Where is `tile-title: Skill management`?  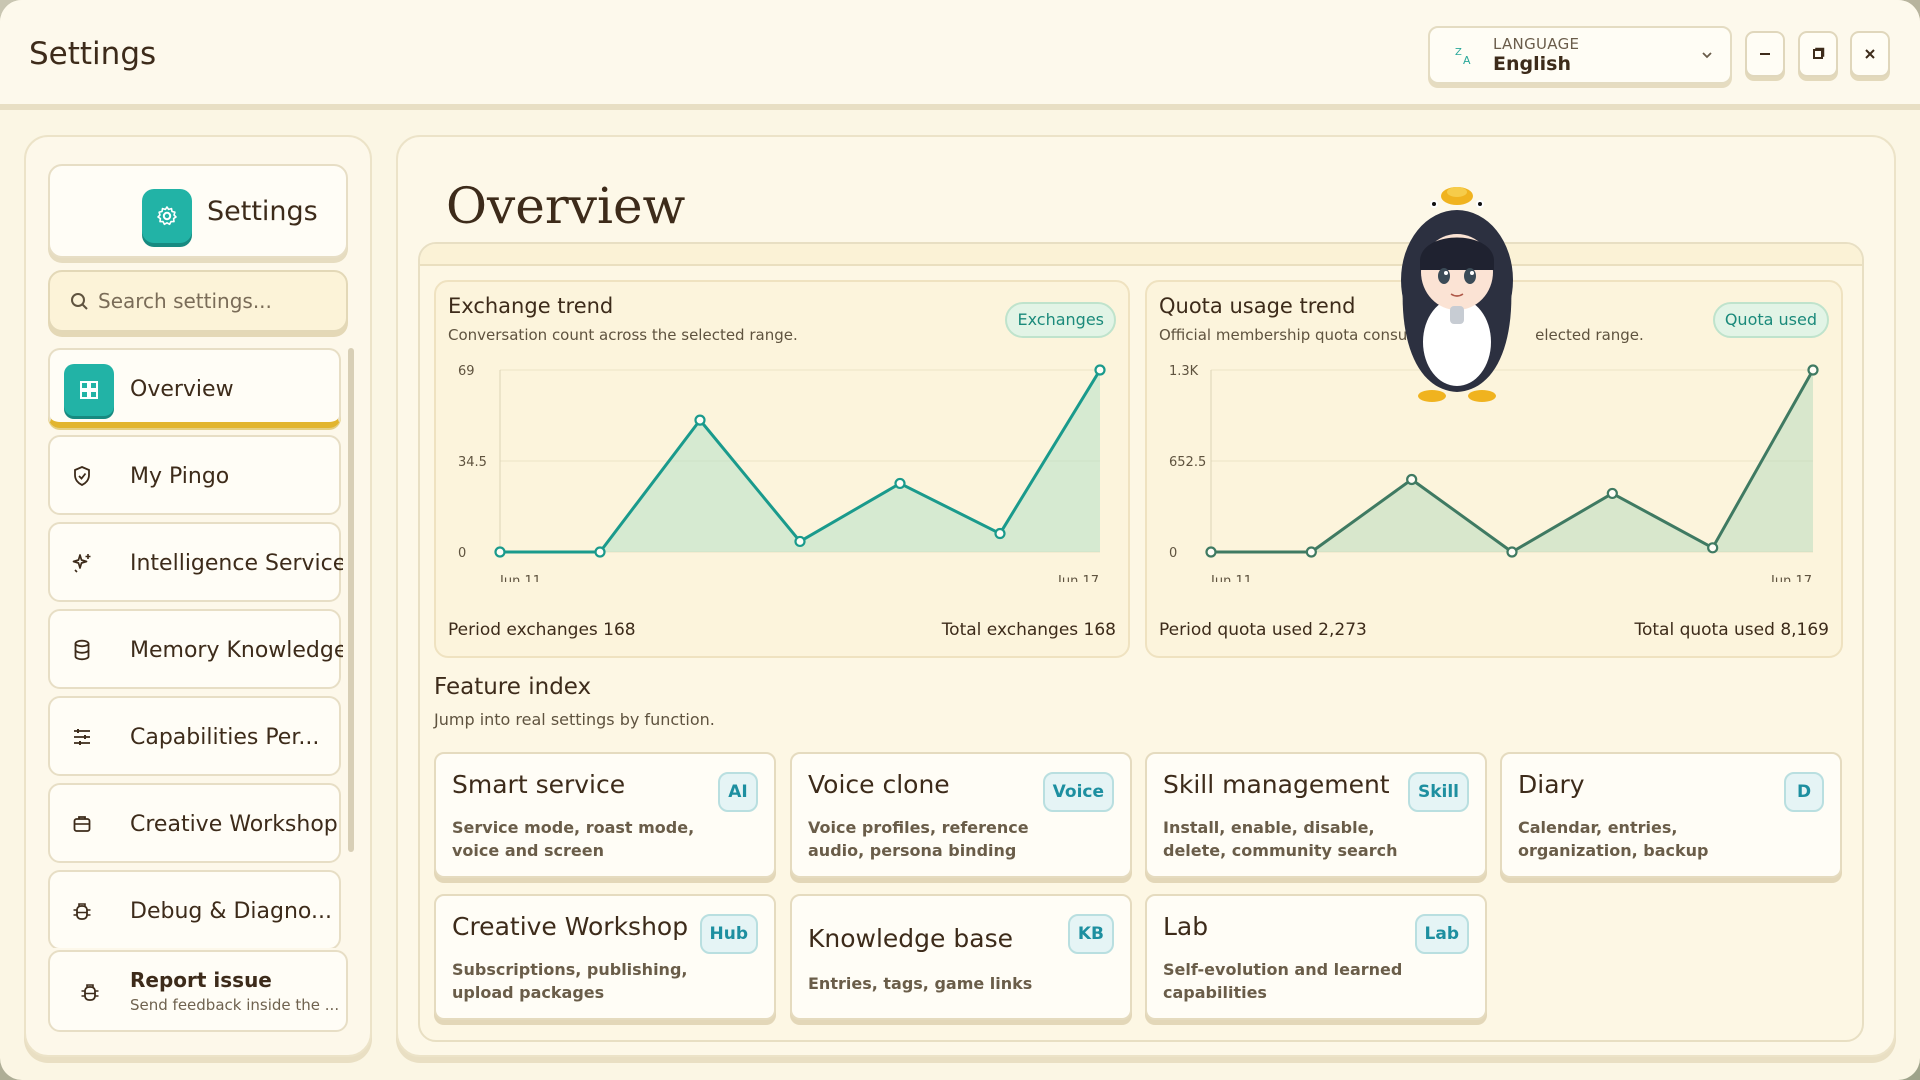 tile-title: Skill management is located at coordinates (1276, 784).